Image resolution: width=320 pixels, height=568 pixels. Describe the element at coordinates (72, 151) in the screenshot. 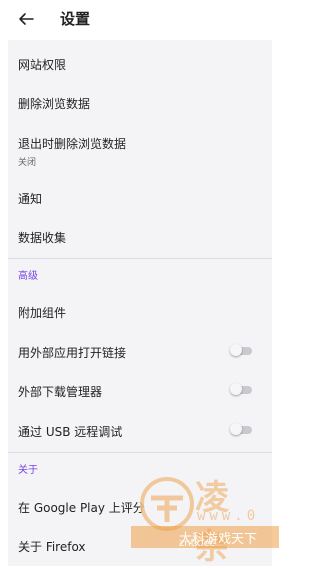

I see `delete-on-quit-item: 退出时删除浏览数据 关闭` at that location.